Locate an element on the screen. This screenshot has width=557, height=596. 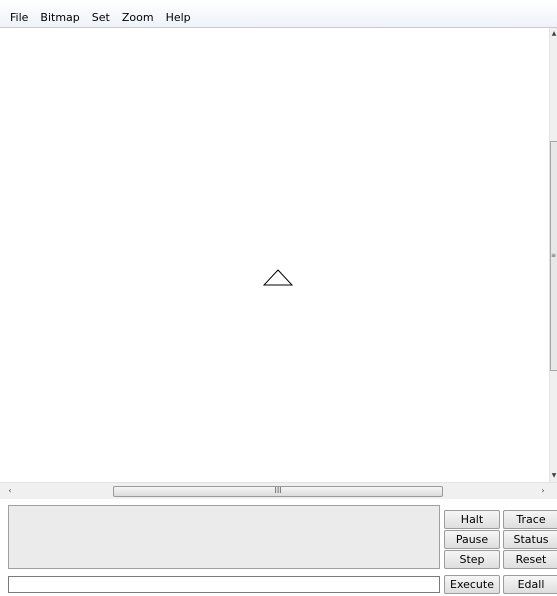
horizontal-grip-icon: III is located at coordinates (278, 490).